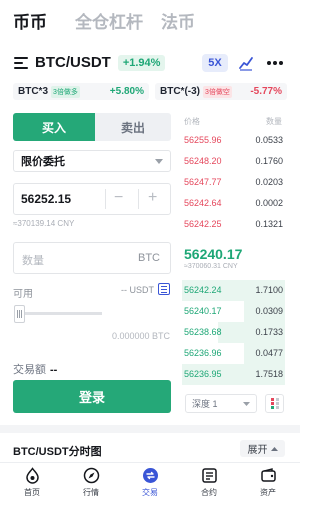 The height and width of the screenshot is (508, 320). I want to click on bid-qty: 1.7518, so click(269, 374).